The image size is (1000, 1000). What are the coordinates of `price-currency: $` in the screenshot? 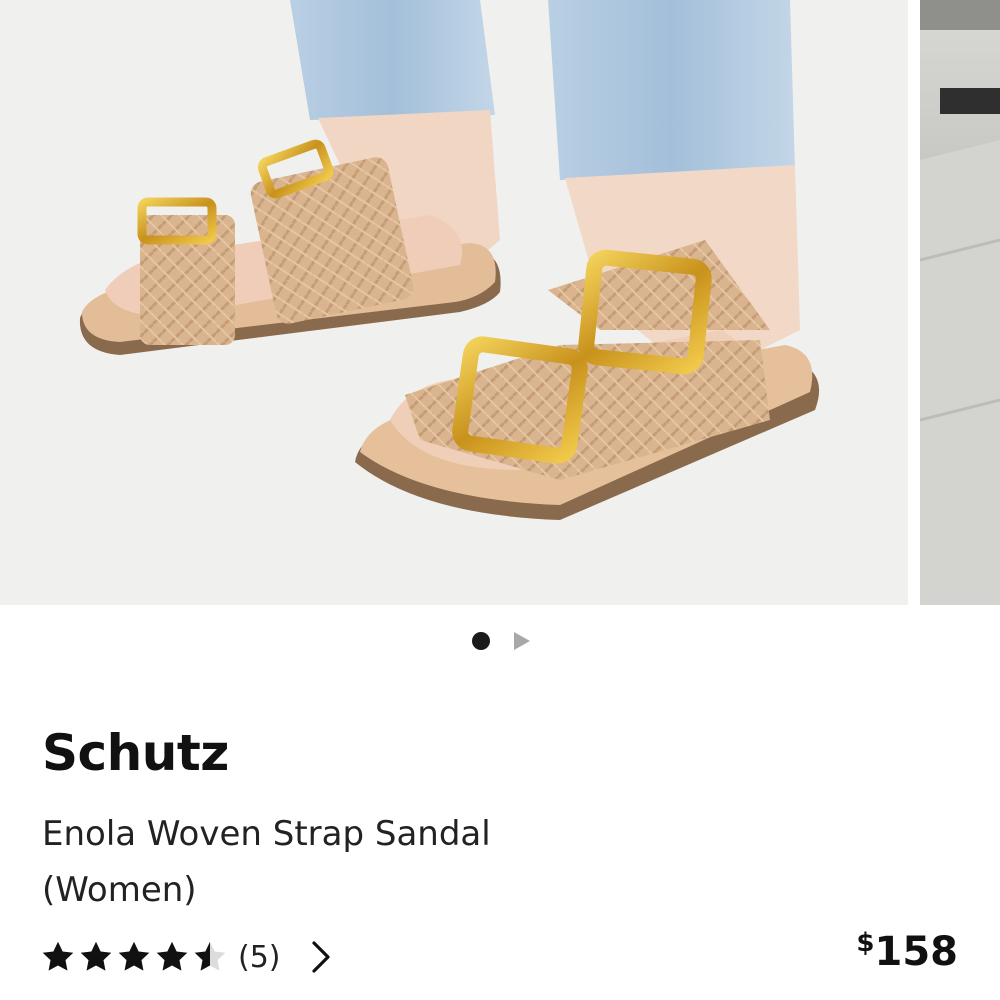 It's located at (865, 943).